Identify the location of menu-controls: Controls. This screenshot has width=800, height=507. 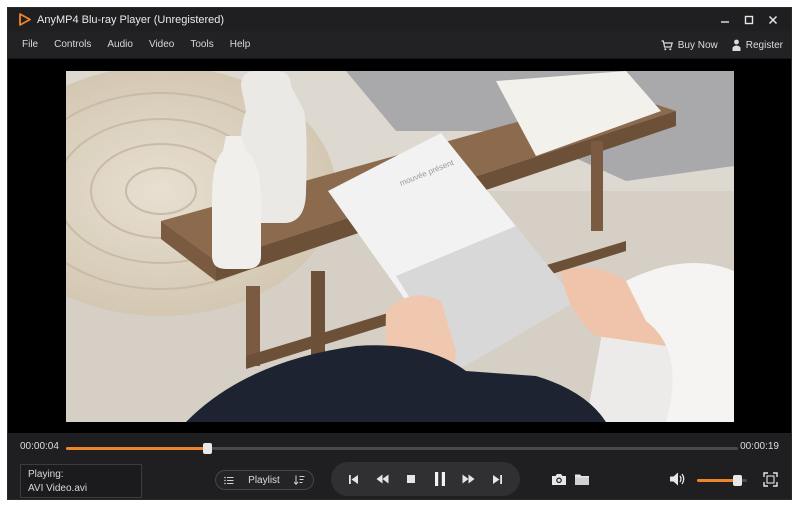
(72, 45).